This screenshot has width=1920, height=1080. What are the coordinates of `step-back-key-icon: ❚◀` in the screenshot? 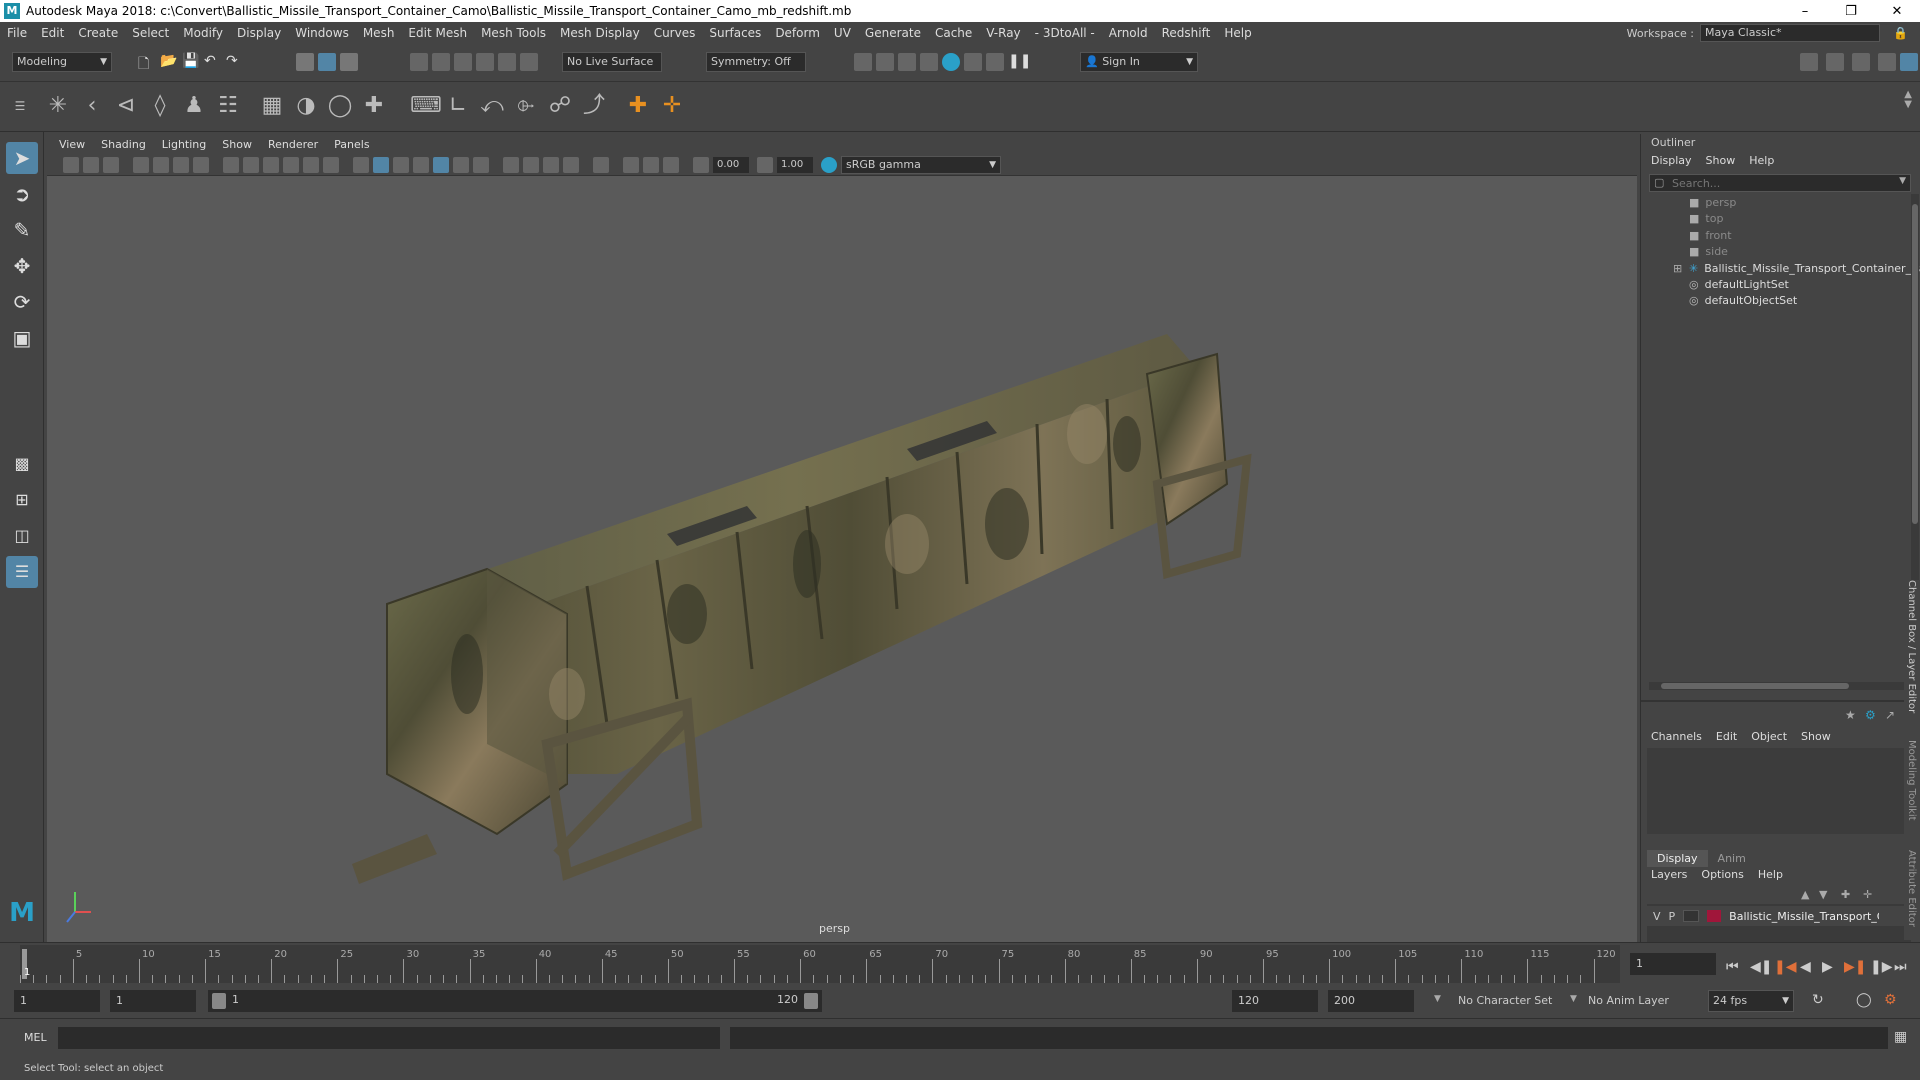 It's located at (1785, 967).